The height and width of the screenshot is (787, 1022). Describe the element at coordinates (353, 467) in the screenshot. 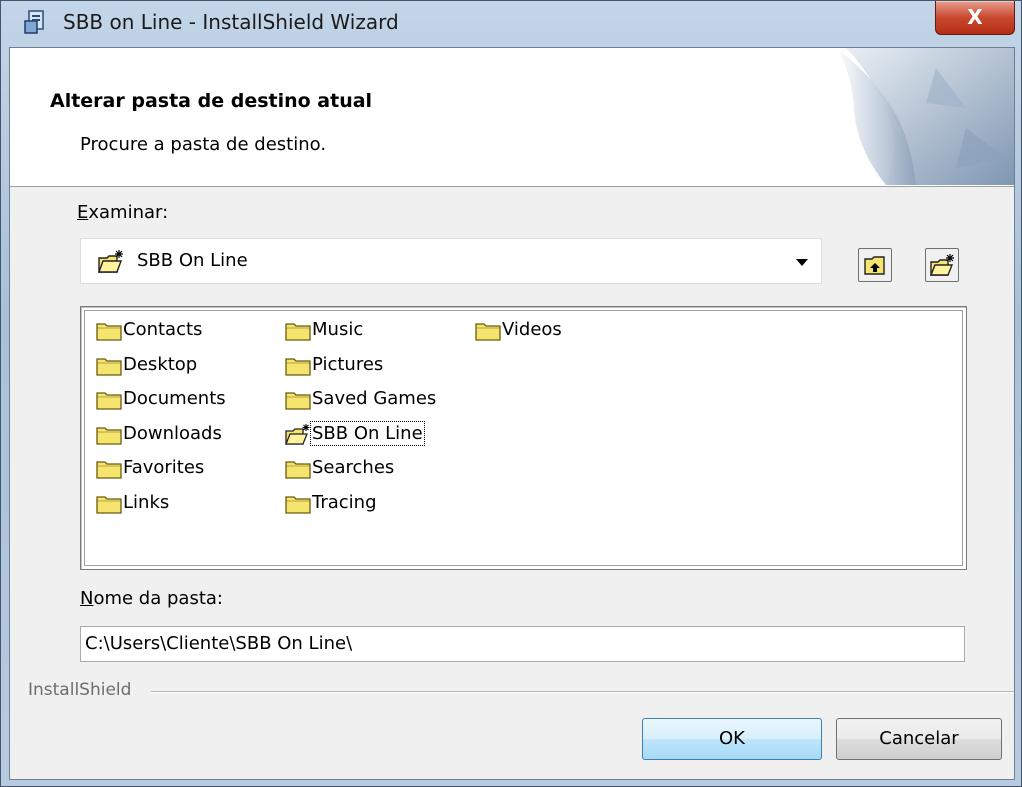

I see `folder-item-label: Searches` at that location.